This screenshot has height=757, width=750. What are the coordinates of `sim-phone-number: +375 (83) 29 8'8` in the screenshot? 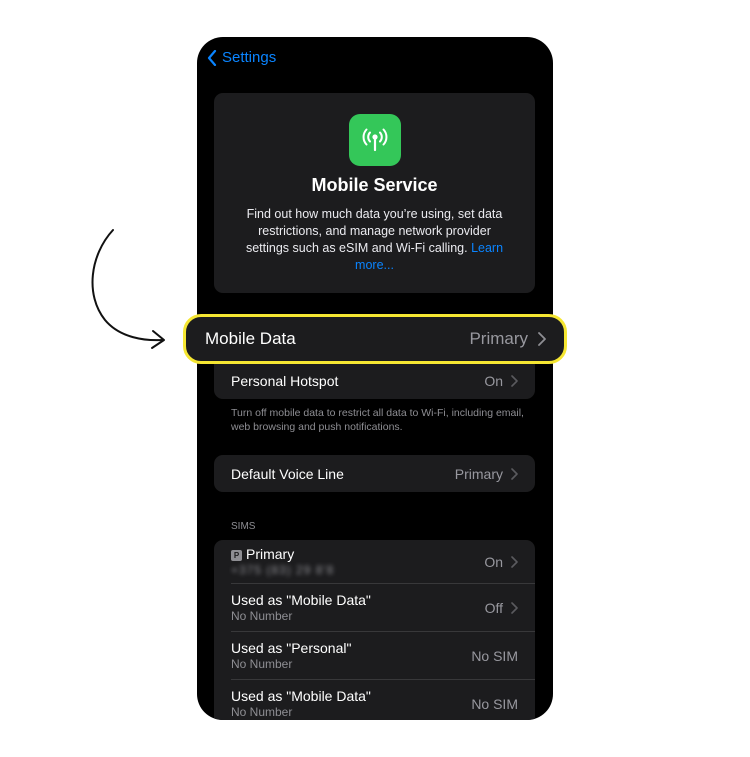 It's located at (283, 569).